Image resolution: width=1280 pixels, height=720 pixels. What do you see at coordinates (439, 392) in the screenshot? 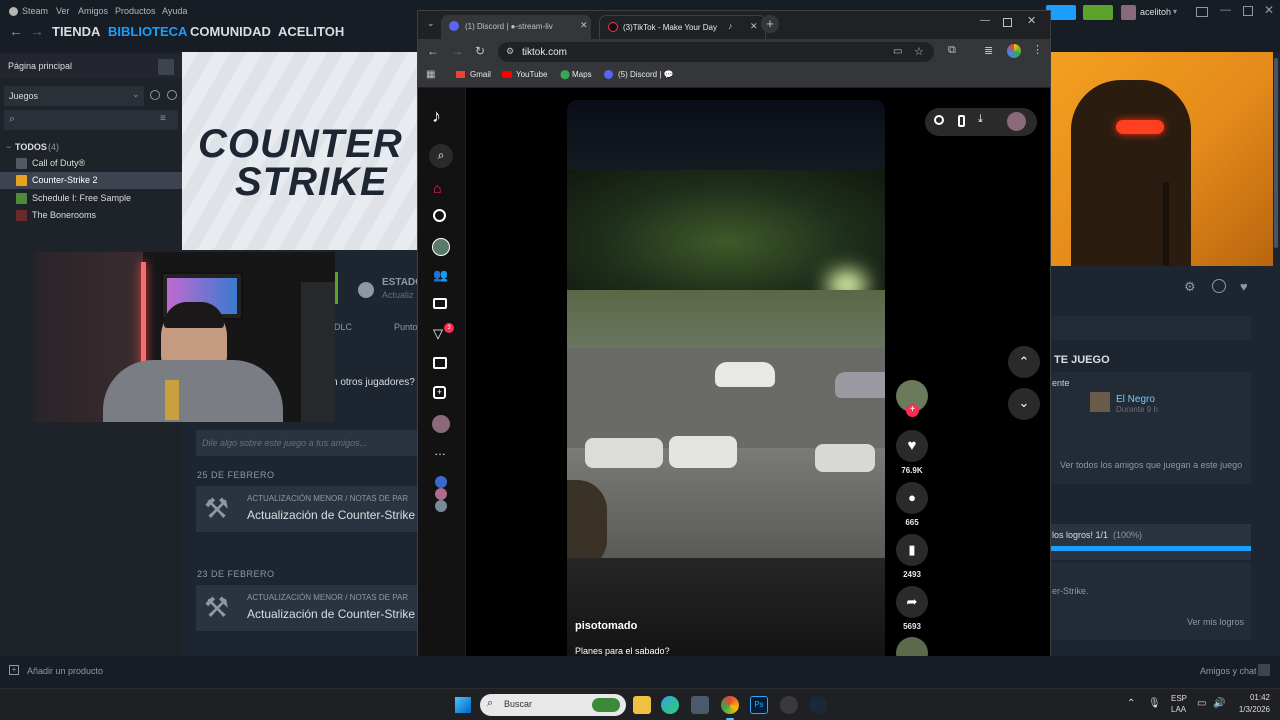
I see `upload-icon: +` at bounding box center [439, 392].